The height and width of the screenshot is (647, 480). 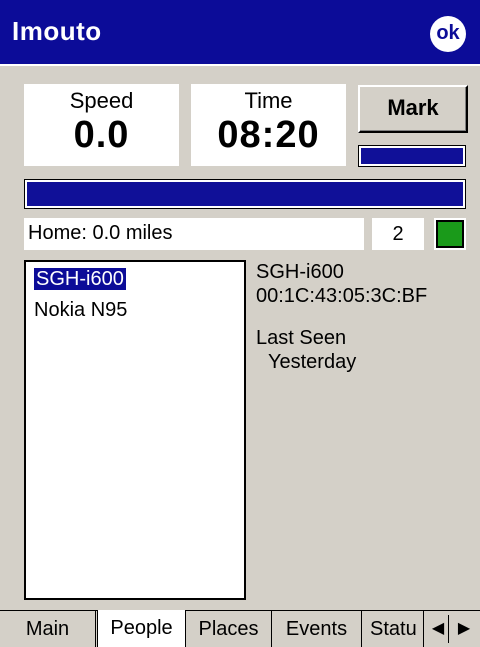 What do you see at coordinates (413, 109) in the screenshot?
I see `mark-button: Mark` at bounding box center [413, 109].